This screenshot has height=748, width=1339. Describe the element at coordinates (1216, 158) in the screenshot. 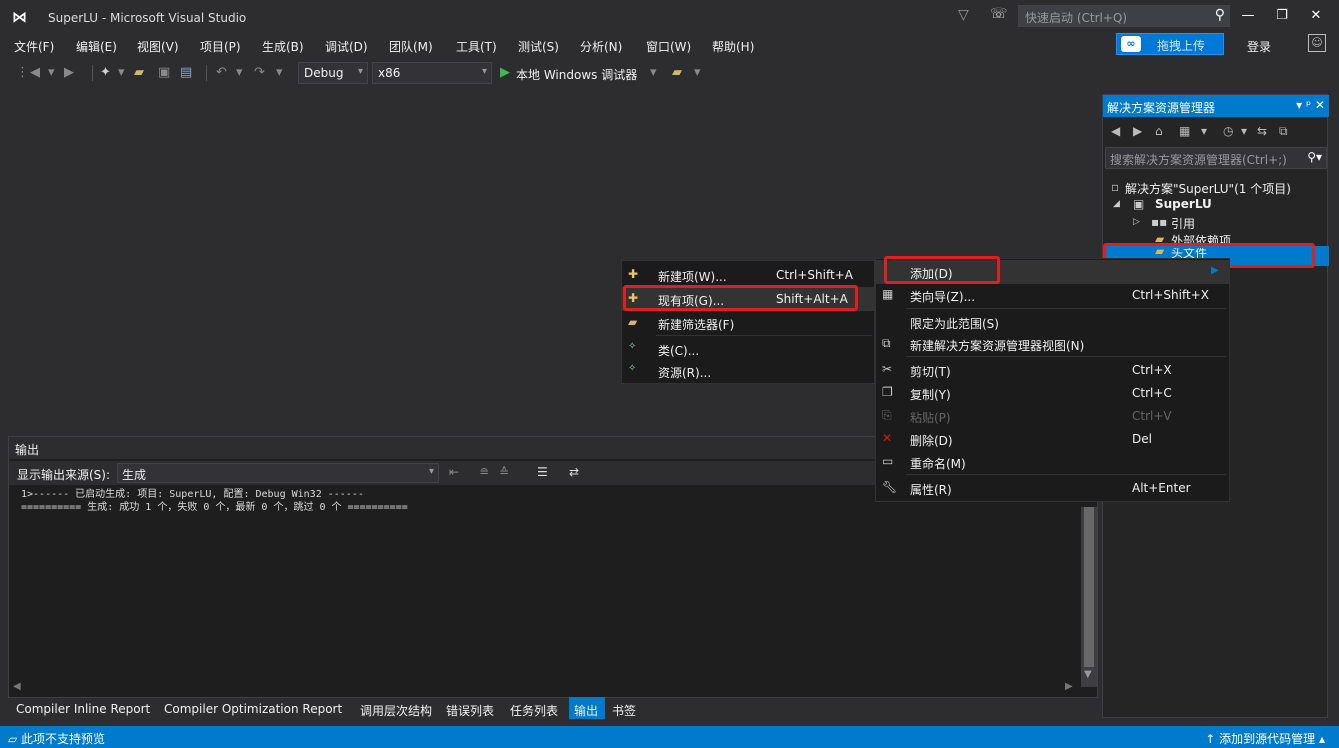

I see `solution-search-input: 搜索解决方案资源管理器(Ctrl+;) ⚲▾` at that location.